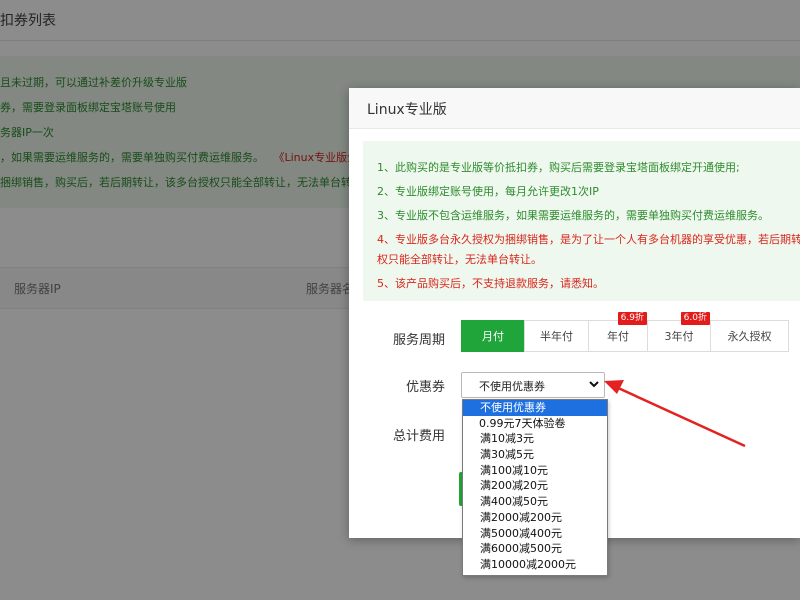 The height and width of the screenshot is (600, 800). Describe the element at coordinates (407, 110) in the screenshot. I see `modal-title: Linux专业版` at that location.